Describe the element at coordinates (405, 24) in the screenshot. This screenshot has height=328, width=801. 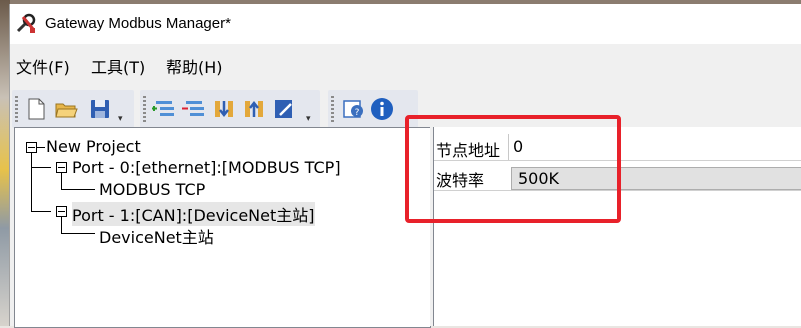
I see `title-bar: Gateway Modbus Manager*` at that location.